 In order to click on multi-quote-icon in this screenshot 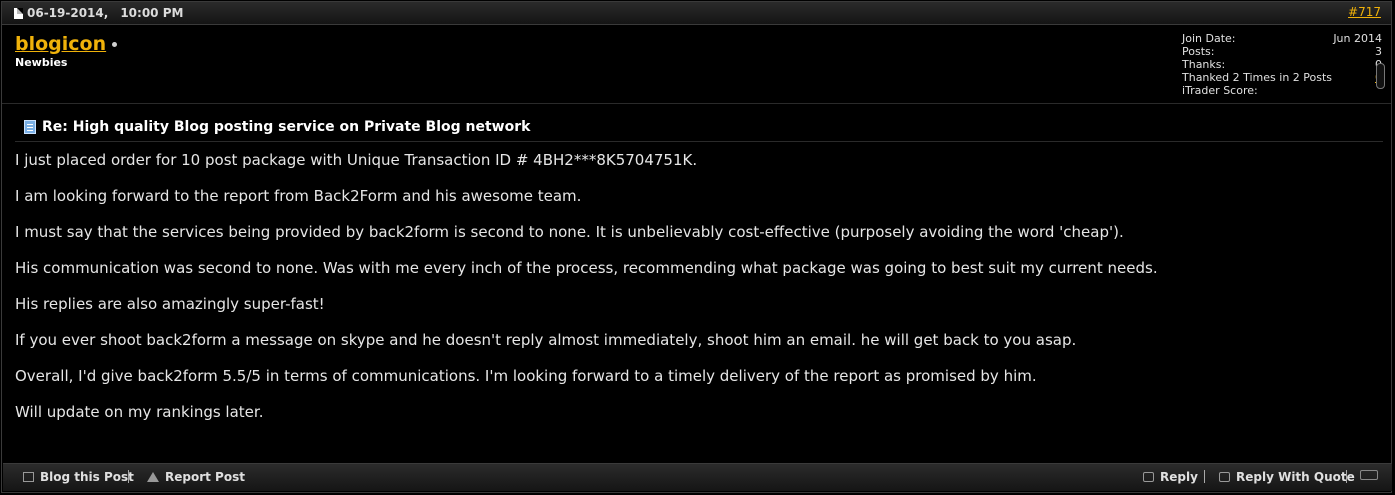, I will do `click(1369, 475)`.